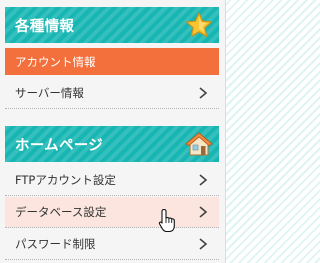 The width and height of the screenshot is (320, 263). I want to click on section-title: ホームページ, so click(59, 145).